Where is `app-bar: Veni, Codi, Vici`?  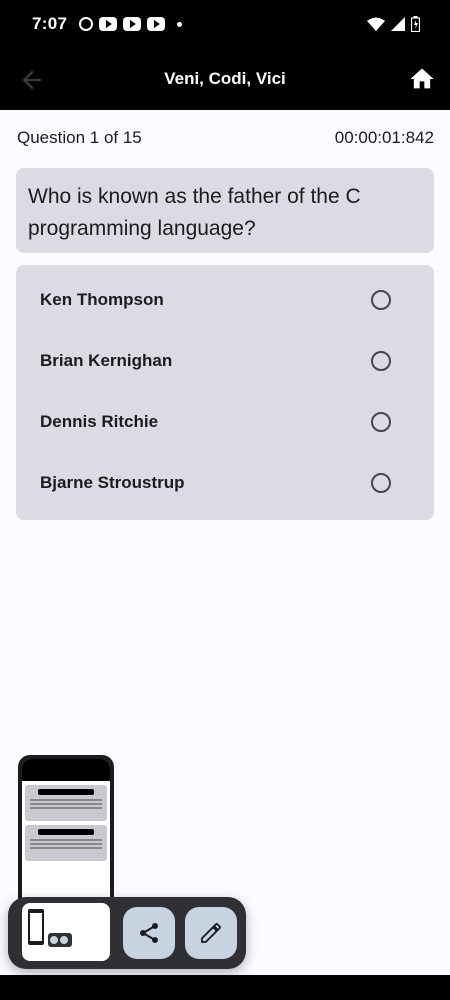 app-bar: Veni, Codi, Vici is located at coordinates (225, 79).